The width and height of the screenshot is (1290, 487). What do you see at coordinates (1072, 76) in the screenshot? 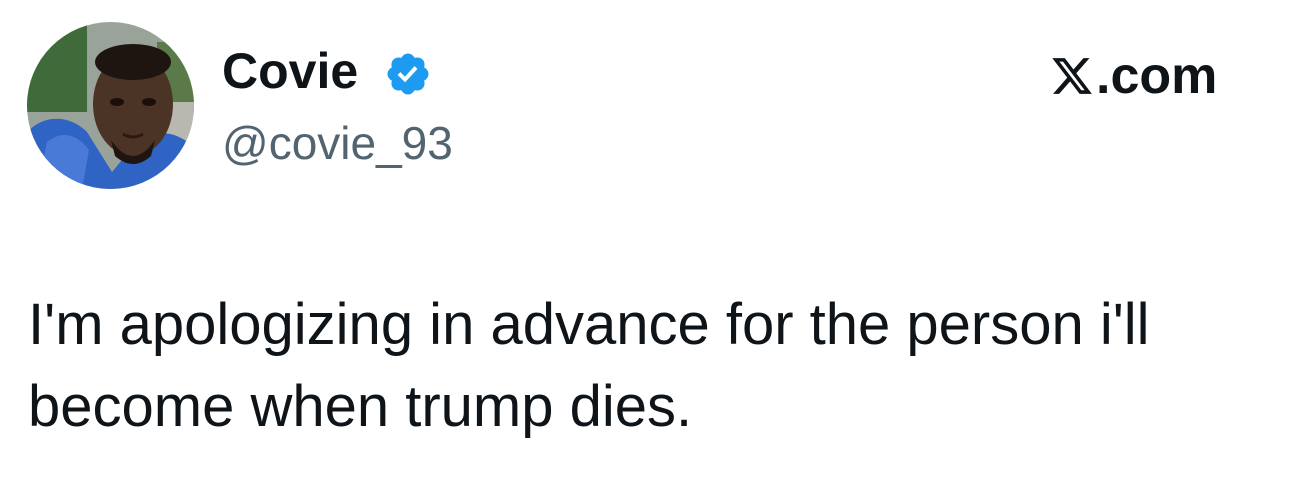
I see `x-logo-icon` at bounding box center [1072, 76].